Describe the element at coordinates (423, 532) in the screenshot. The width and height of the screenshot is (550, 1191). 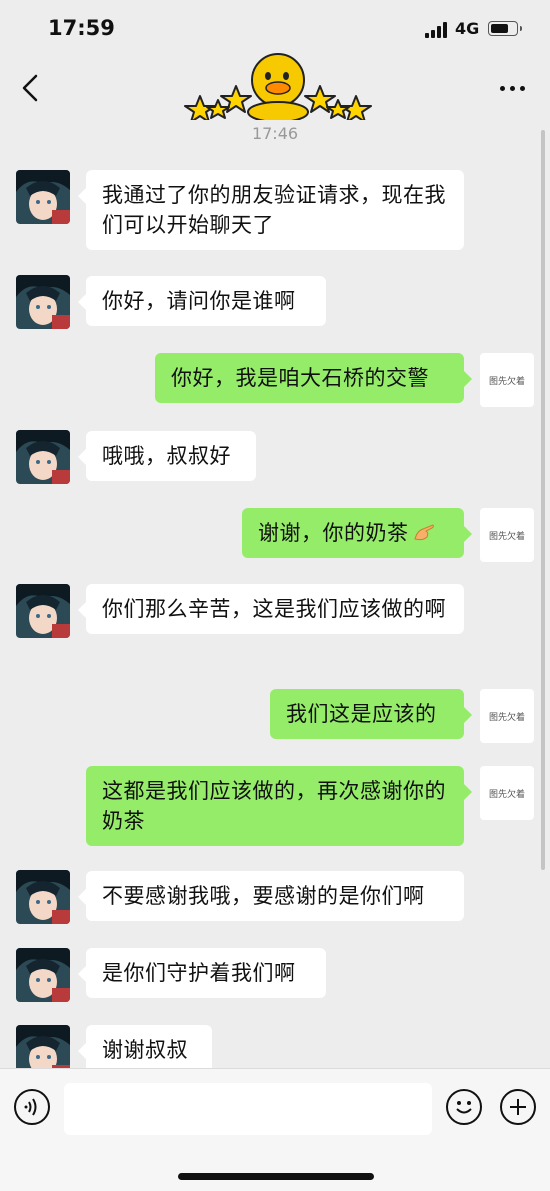
I see `pointing-hand-emoji` at that location.